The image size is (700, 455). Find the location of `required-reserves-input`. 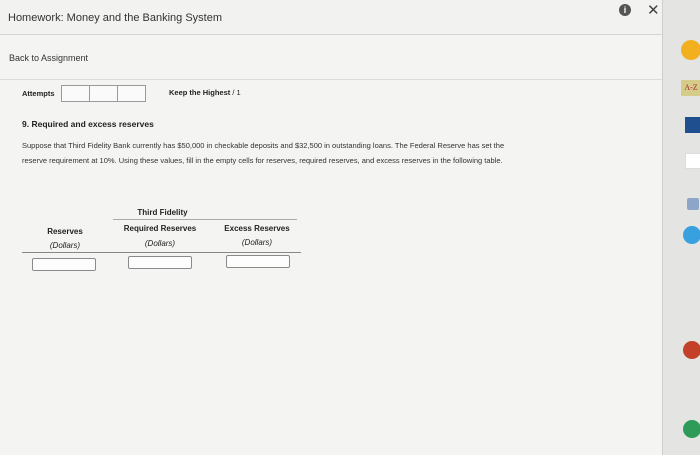

required-reserves-input is located at coordinates (160, 262).